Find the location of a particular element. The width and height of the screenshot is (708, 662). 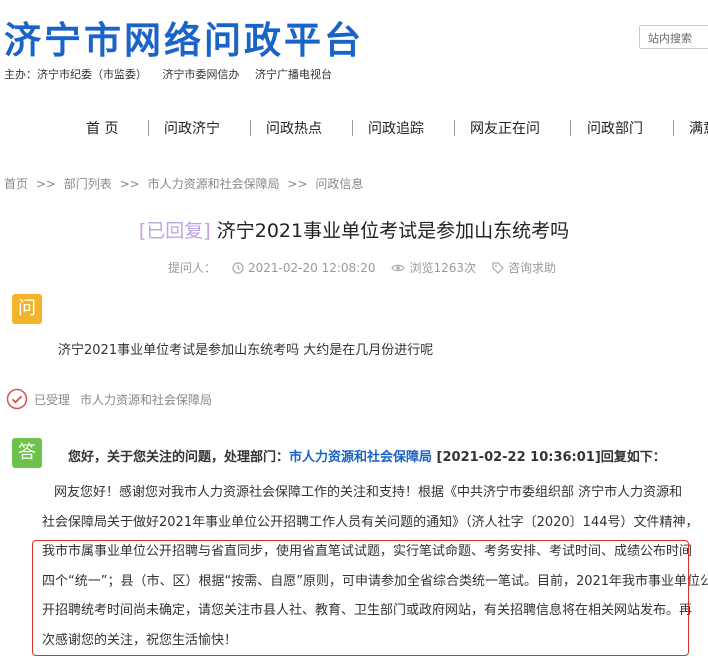

status-label: 已受理 is located at coordinates (52, 399).